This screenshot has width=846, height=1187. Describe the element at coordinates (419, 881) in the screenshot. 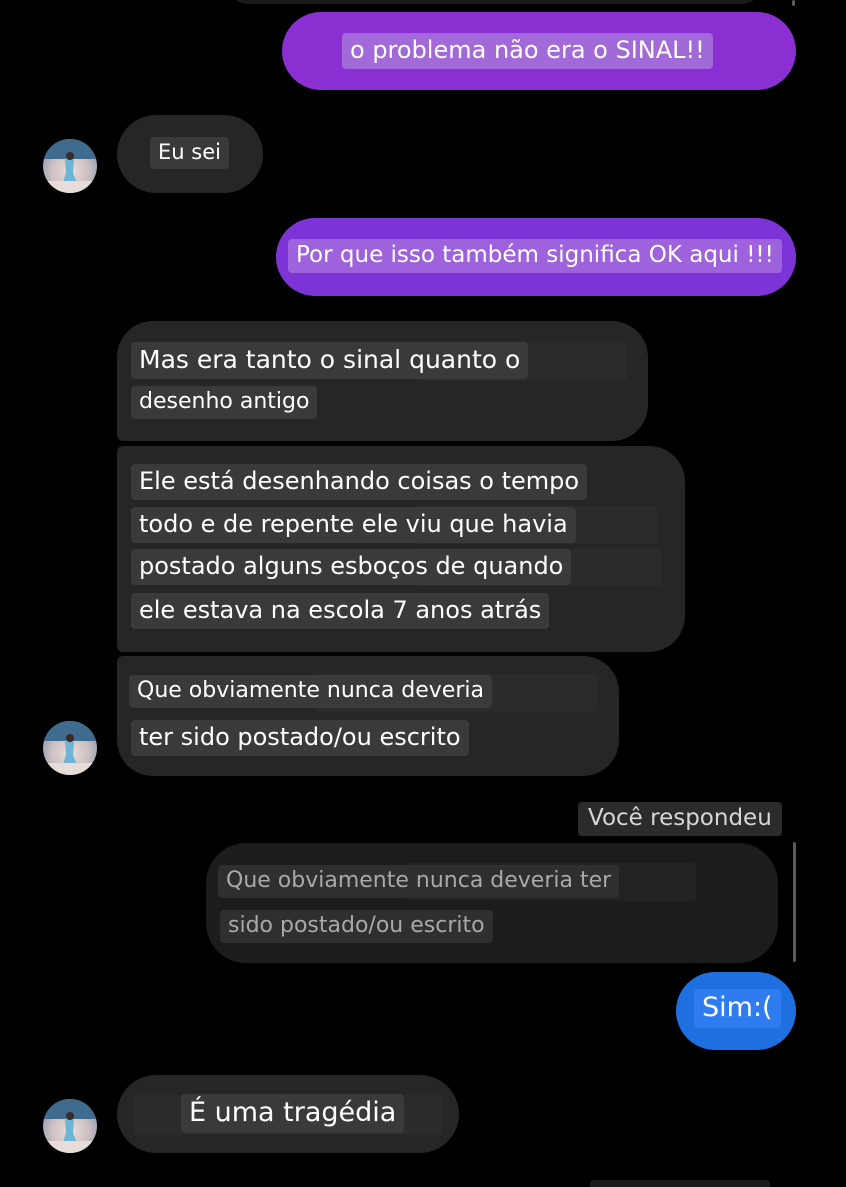

I see `quoted-line: Que obviamente nunca deveria ter` at that location.